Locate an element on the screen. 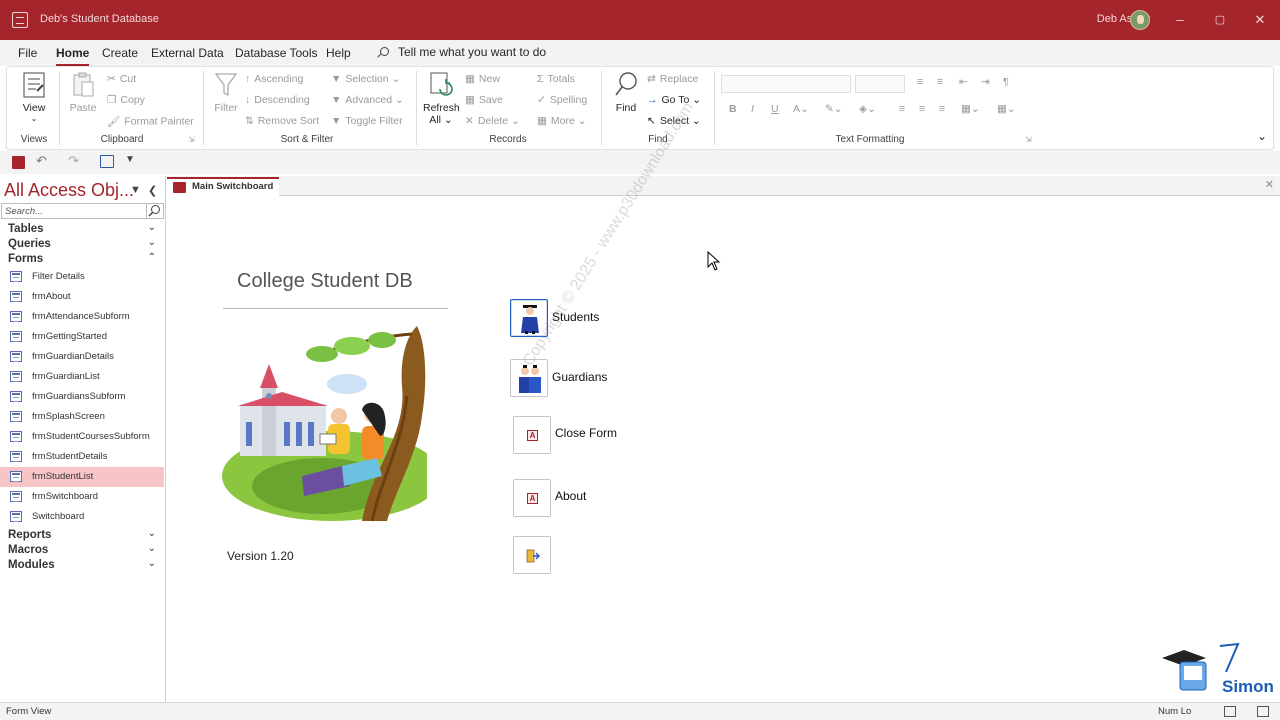  menu-home: Home is located at coordinates (73, 56).